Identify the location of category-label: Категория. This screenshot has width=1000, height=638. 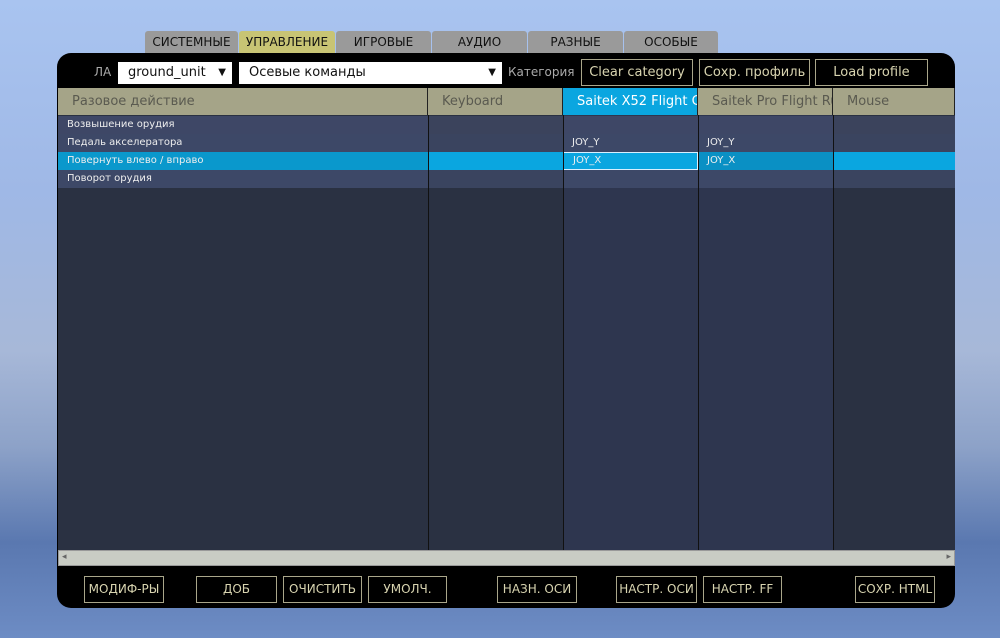
(541, 72).